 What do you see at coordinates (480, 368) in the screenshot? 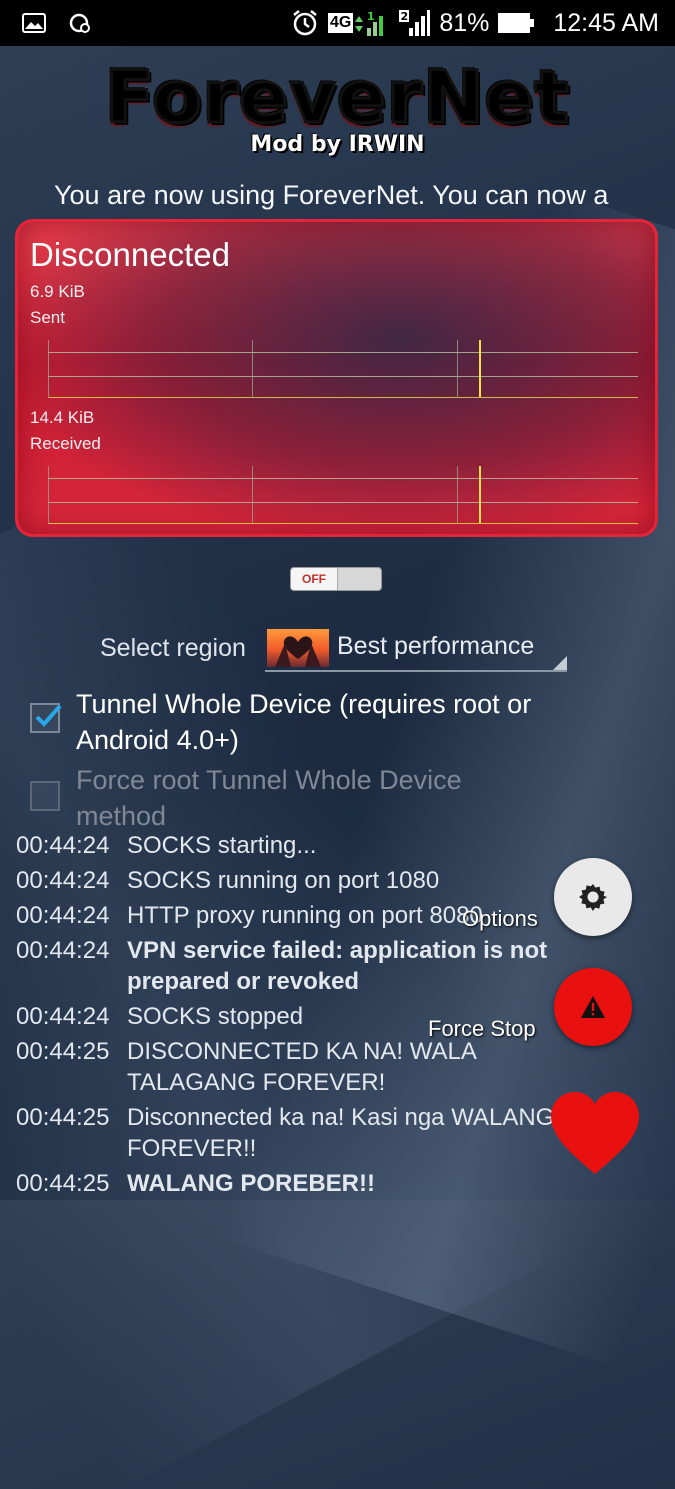
I see `sent-spike` at bounding box center [480, 368].